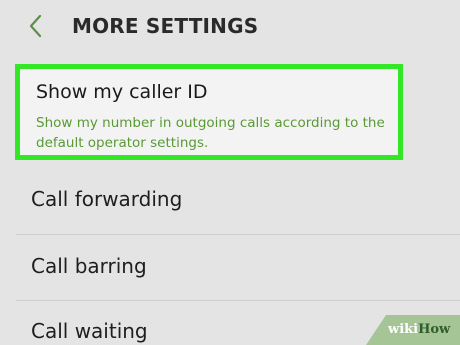 The image size is (460, 345). What do you see at coordinates (107, 199) in the screenshot?
I see `call-forwarding-label: Call forwarding` at bounding box center [107, 199].